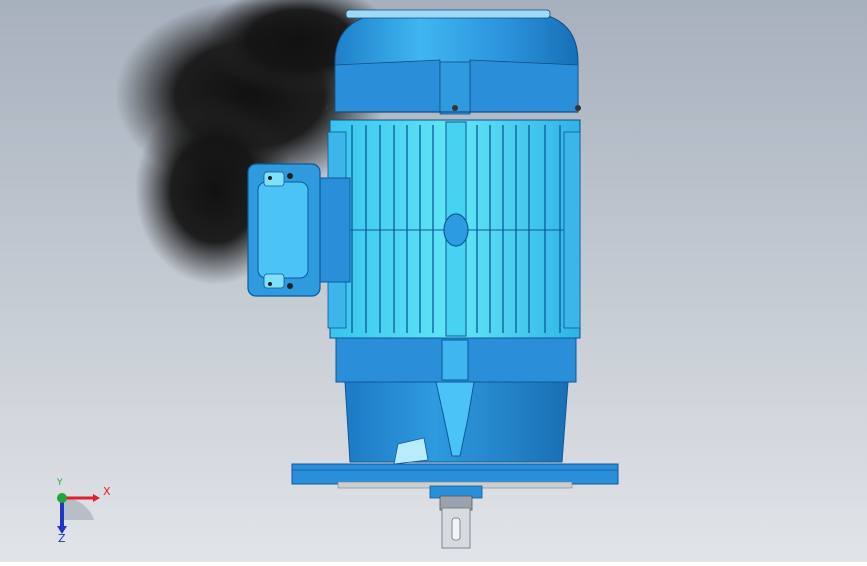 Image resolution: width=867 pixels, height=566 pixels. What do you see at coordinates (62, 538) in the screenshot?
I see `z-axis-label: Z` at bounding box center [62, 538].